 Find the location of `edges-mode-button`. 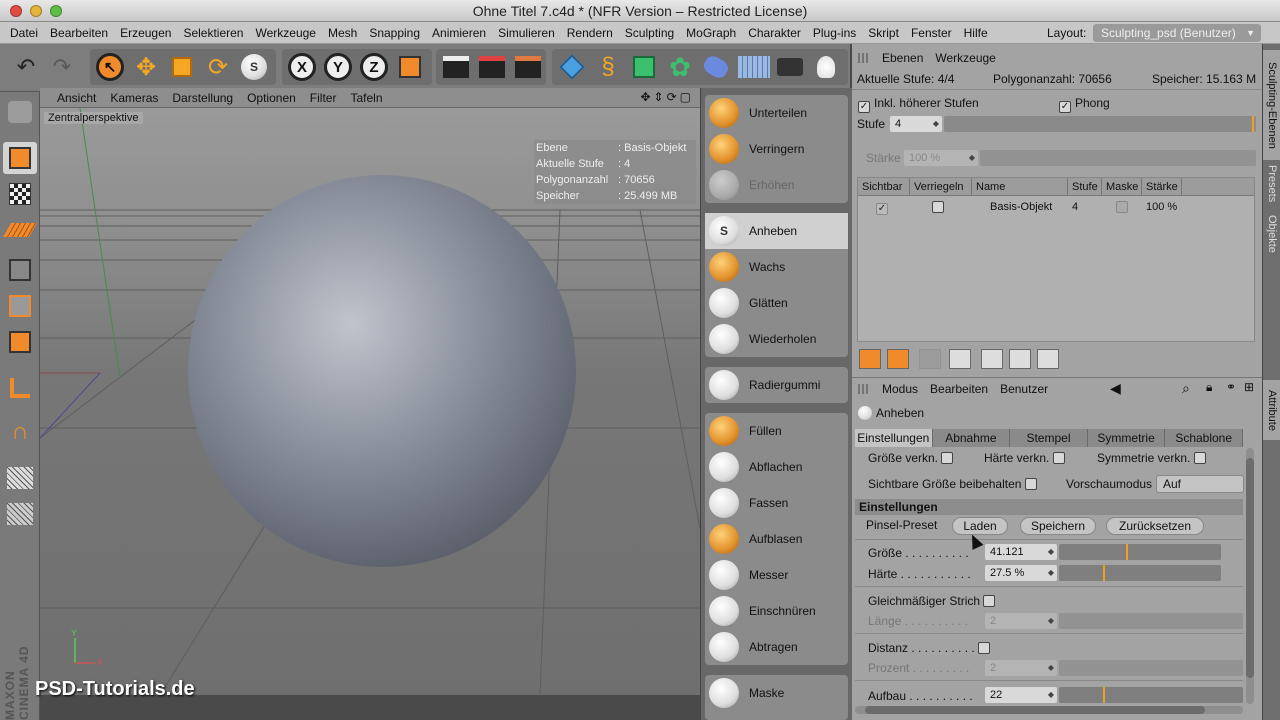

edges-mode-button is located at coordinates (20, 306).